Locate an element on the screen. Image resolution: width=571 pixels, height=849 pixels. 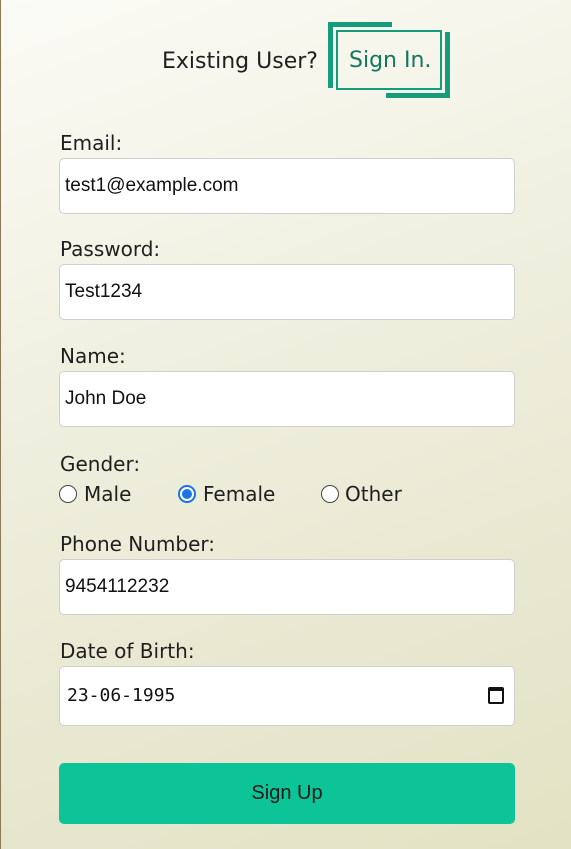
dob-value: 23-06-1995 is located at coordinates (121, 695).